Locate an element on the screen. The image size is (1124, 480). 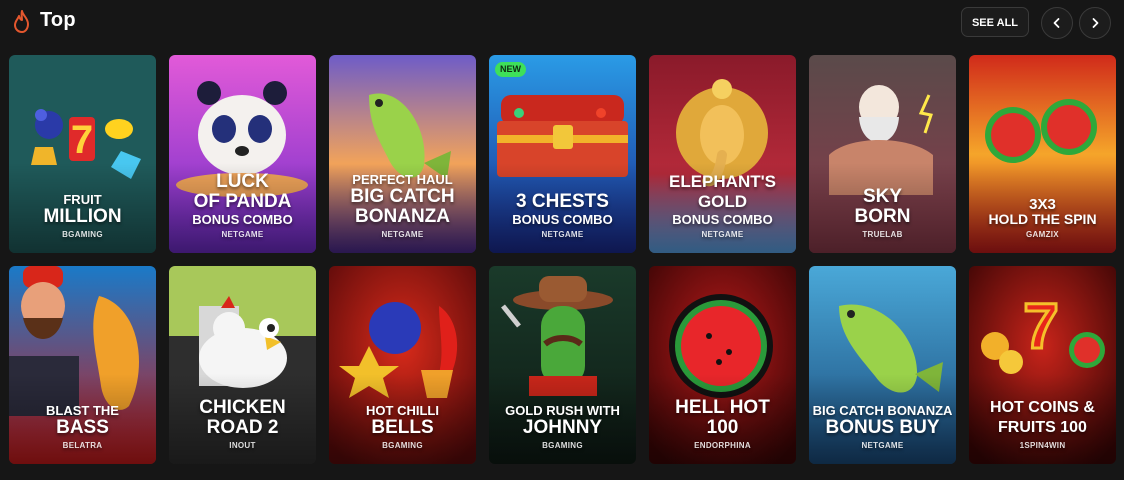
game-provider: TRUELAB is located at coordinates (882, 234).